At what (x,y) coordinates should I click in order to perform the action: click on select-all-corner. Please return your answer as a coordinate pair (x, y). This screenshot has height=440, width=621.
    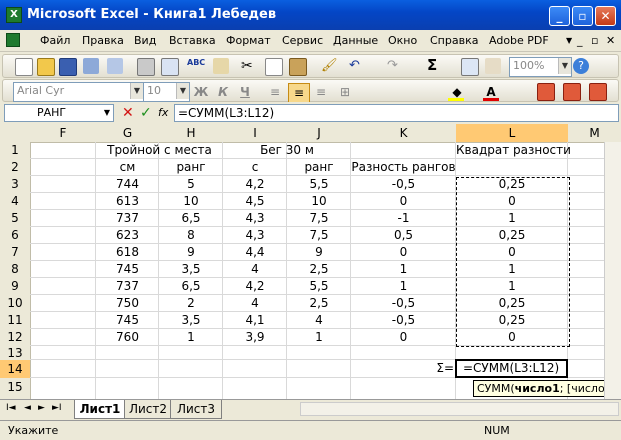
    Looking at the image, I should click on (15, 133).